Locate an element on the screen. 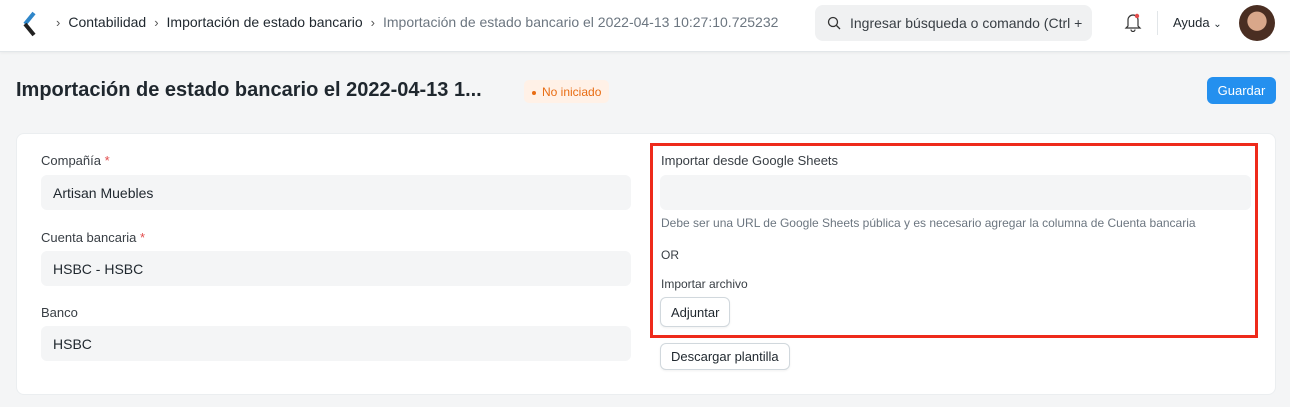 Image resolution: width=1290 pixels, height=407 pixels. bank-label: Banco is located at coordinates (59, 312).